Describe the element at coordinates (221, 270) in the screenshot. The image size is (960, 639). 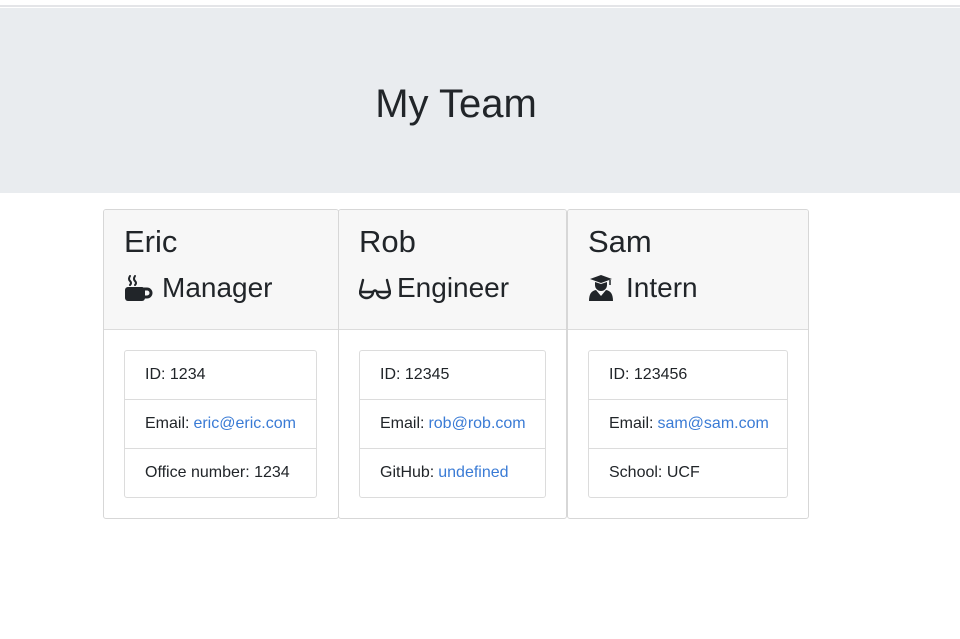
I see `card-header: Eric Manager` at that location.